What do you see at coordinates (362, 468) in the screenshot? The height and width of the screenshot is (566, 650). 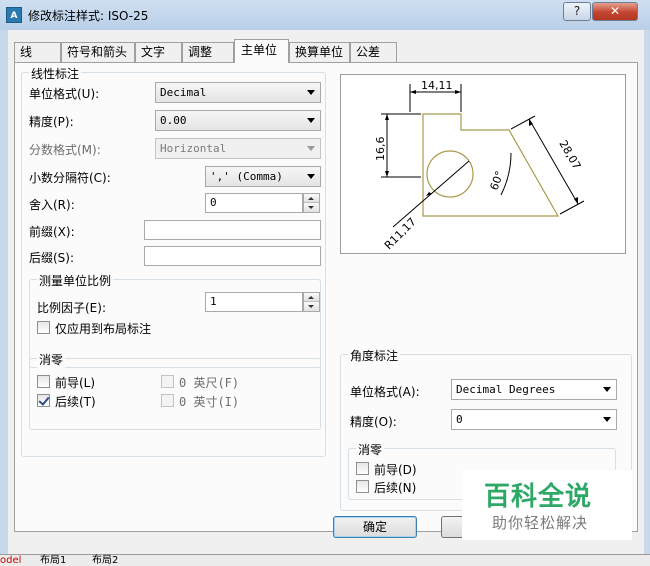 I see `angular-leading-zero-checkbox` at bounding box center [362, 468].